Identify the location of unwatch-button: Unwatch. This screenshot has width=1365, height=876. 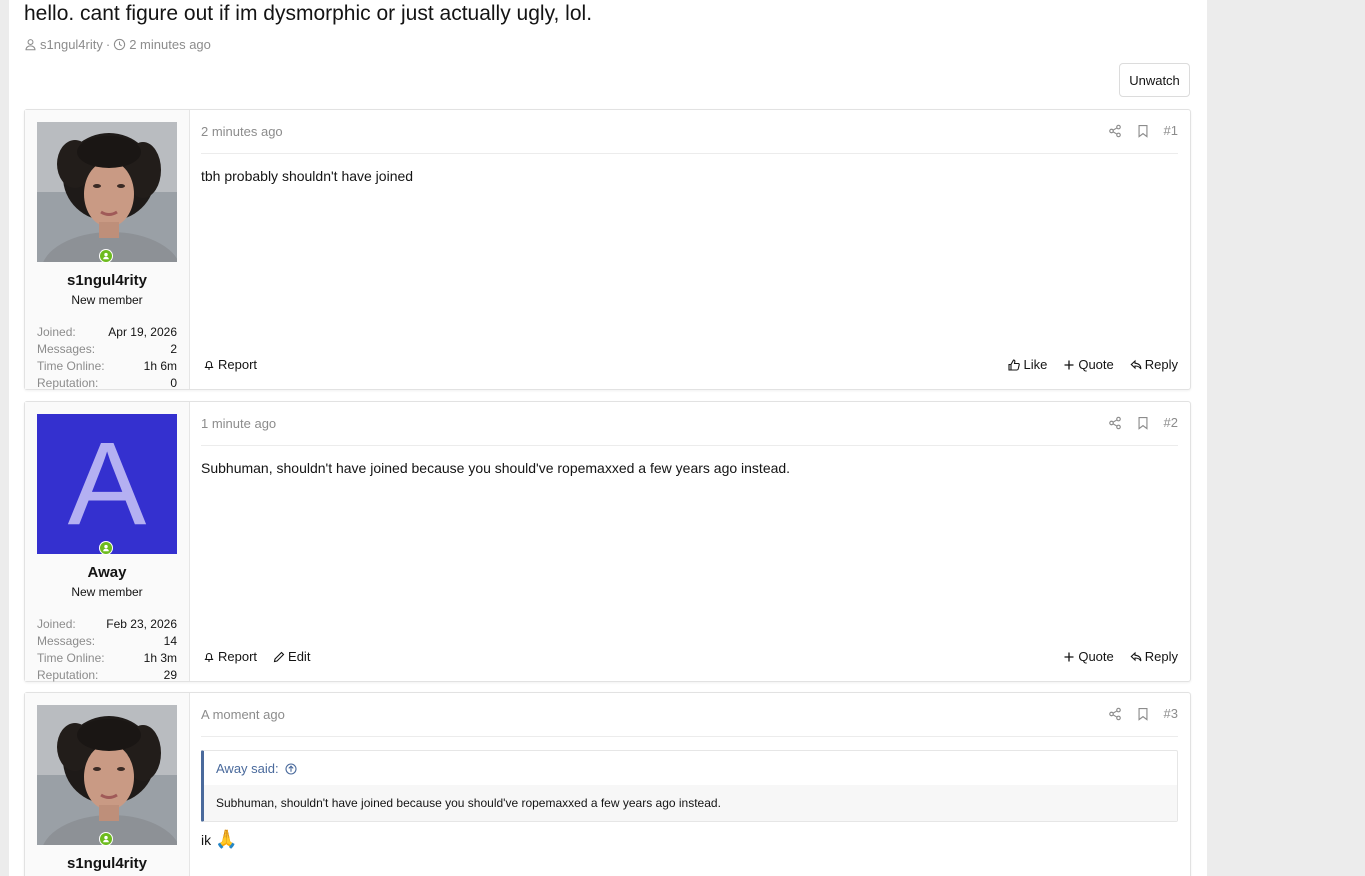
(1154, 80).